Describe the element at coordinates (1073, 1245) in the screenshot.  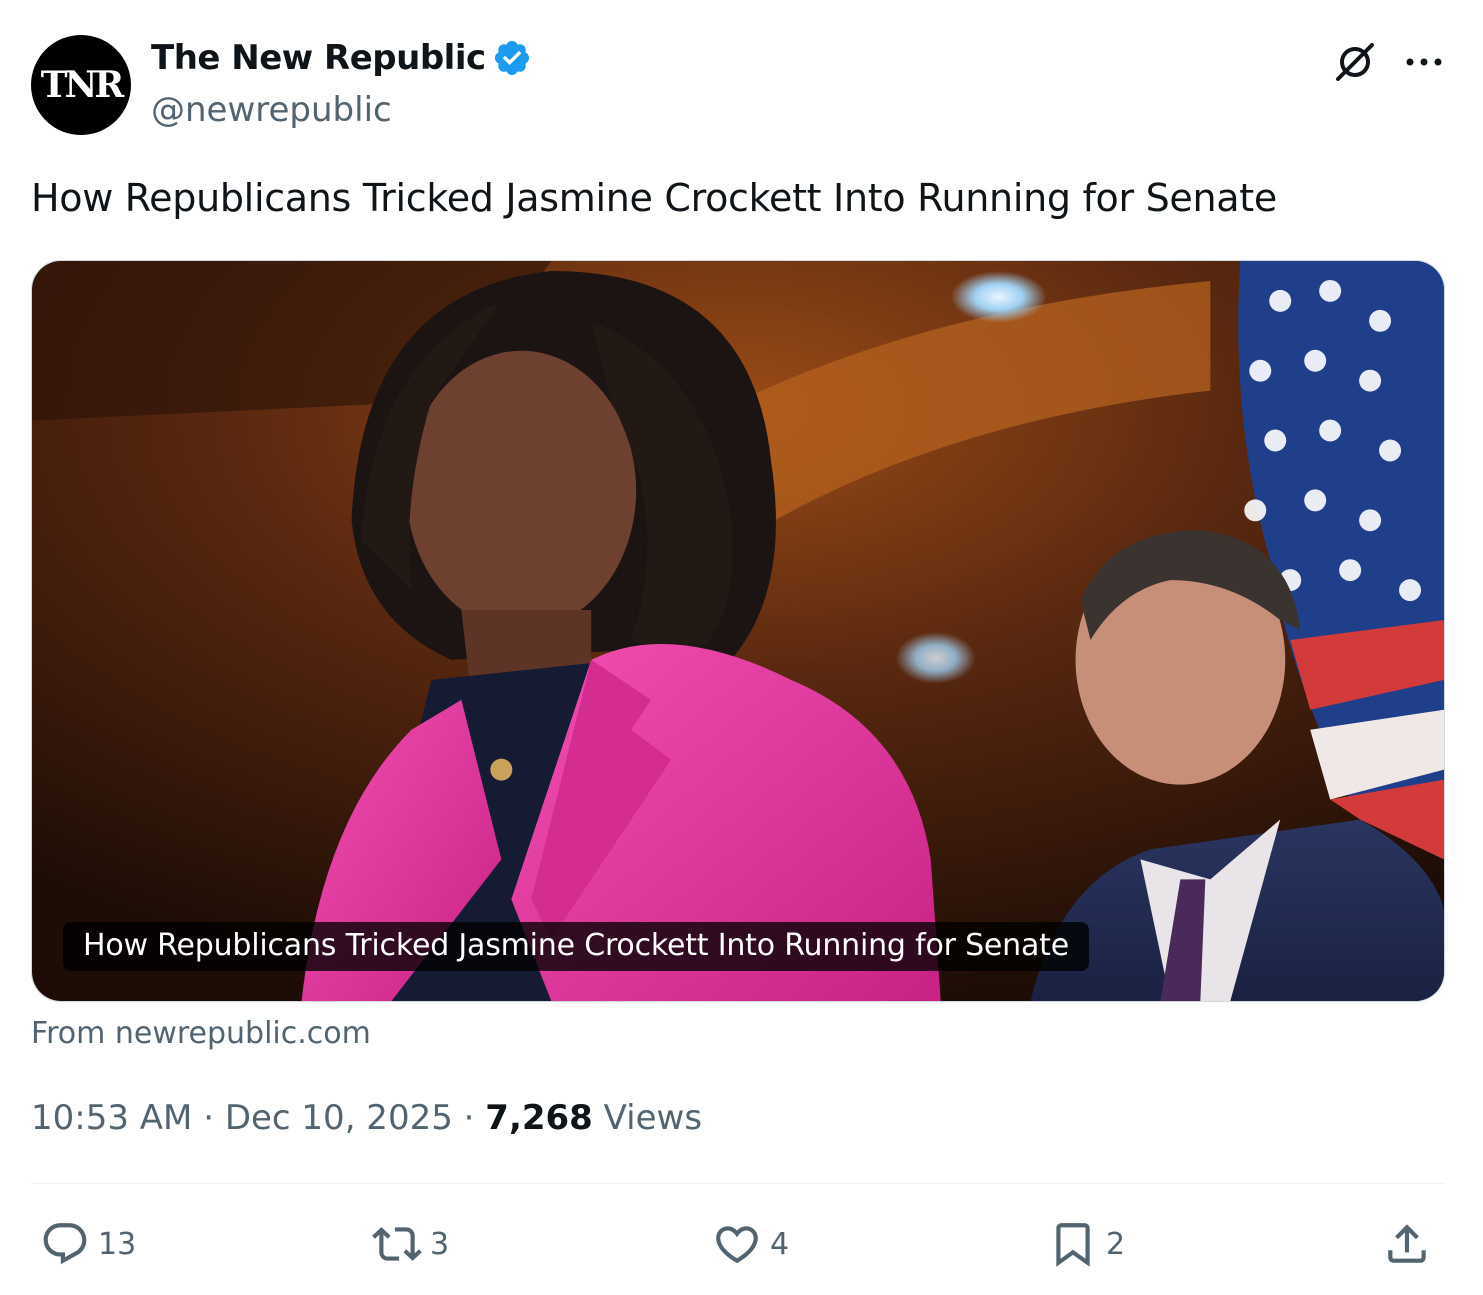
I see `bookmark-icon` at that location.